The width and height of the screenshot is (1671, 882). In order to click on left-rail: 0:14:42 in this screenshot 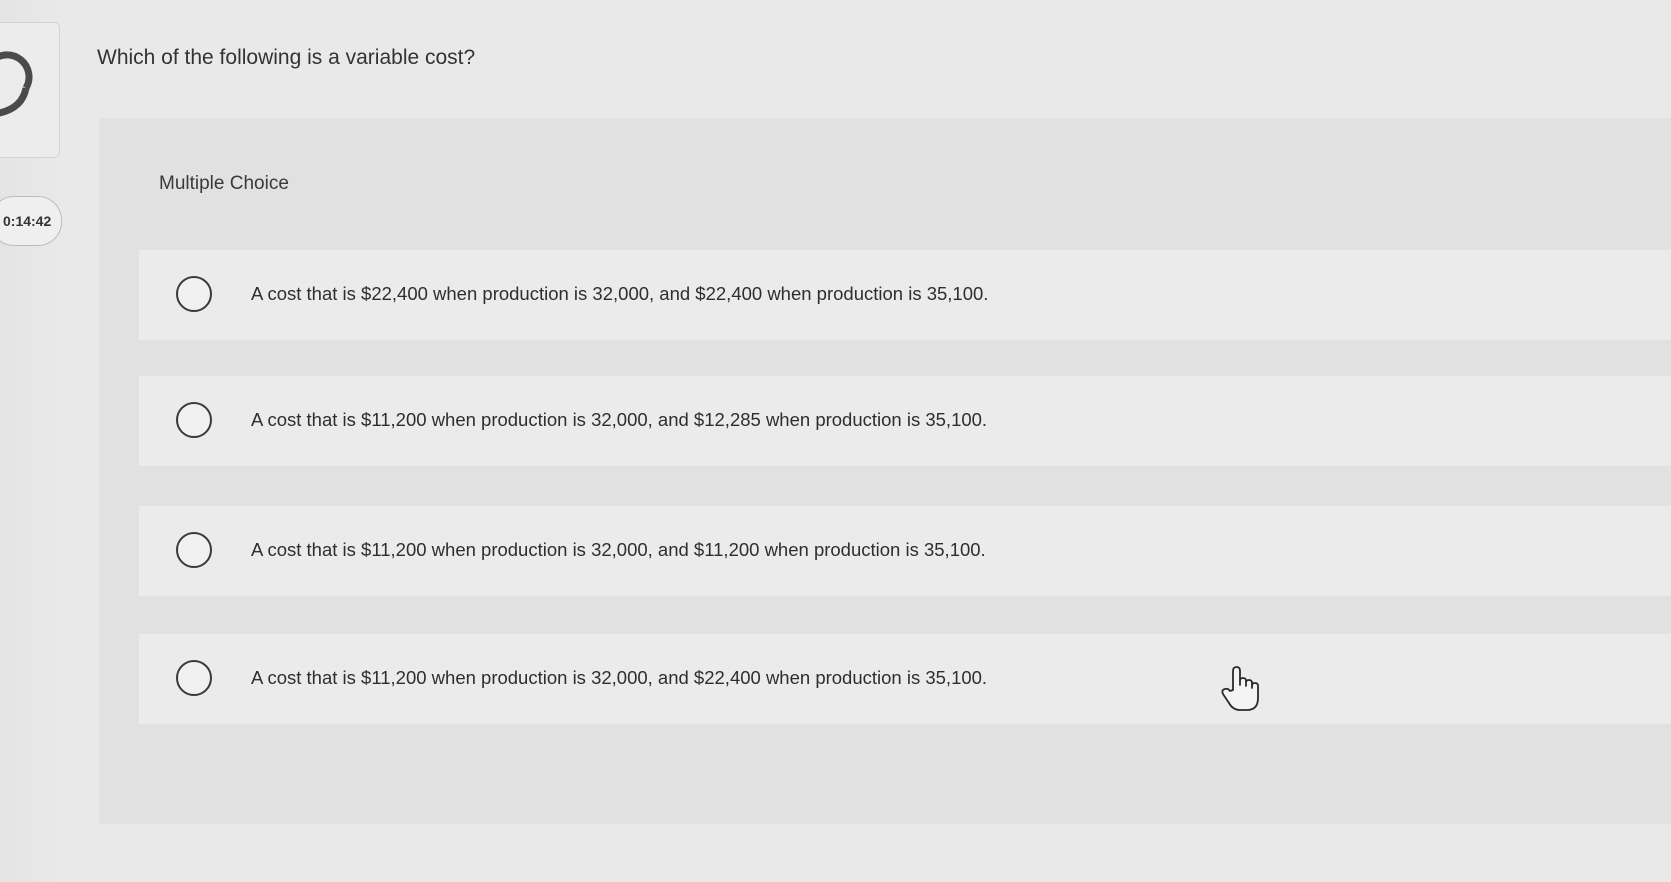, I will do `click(31, 441)`.